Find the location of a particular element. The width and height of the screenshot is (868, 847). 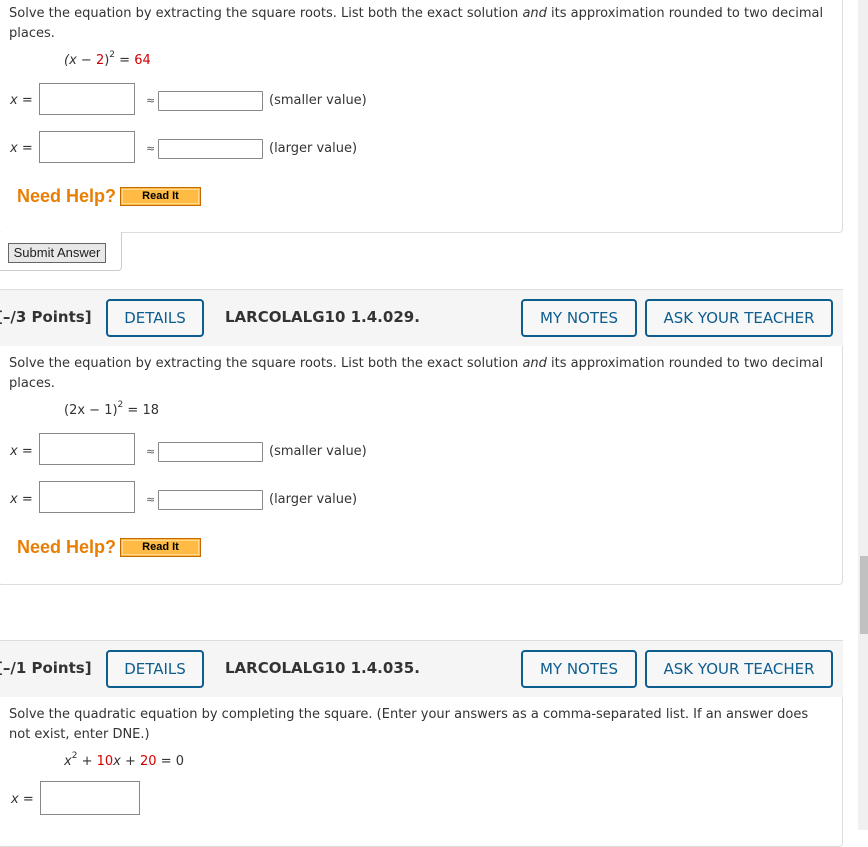

question-2-equation: (2x − 1)2 = 18 is located at coordinates (111, 409).